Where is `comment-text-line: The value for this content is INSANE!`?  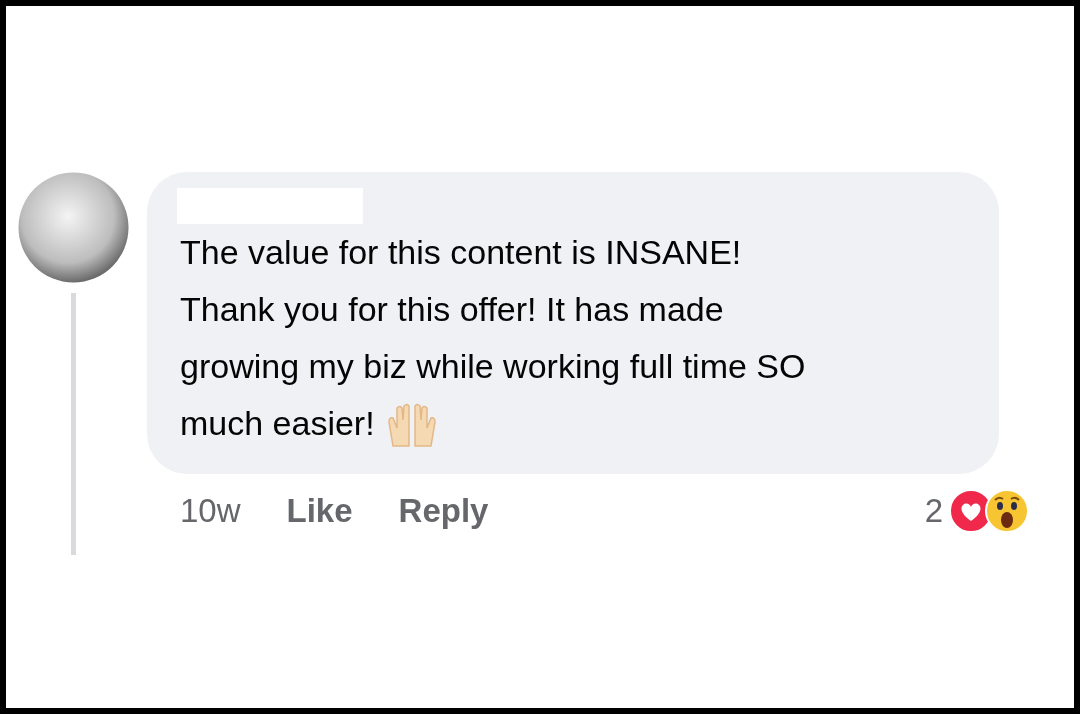 comment-text-line: The value for this content is INSANE! is located at coordinates (461, 252).